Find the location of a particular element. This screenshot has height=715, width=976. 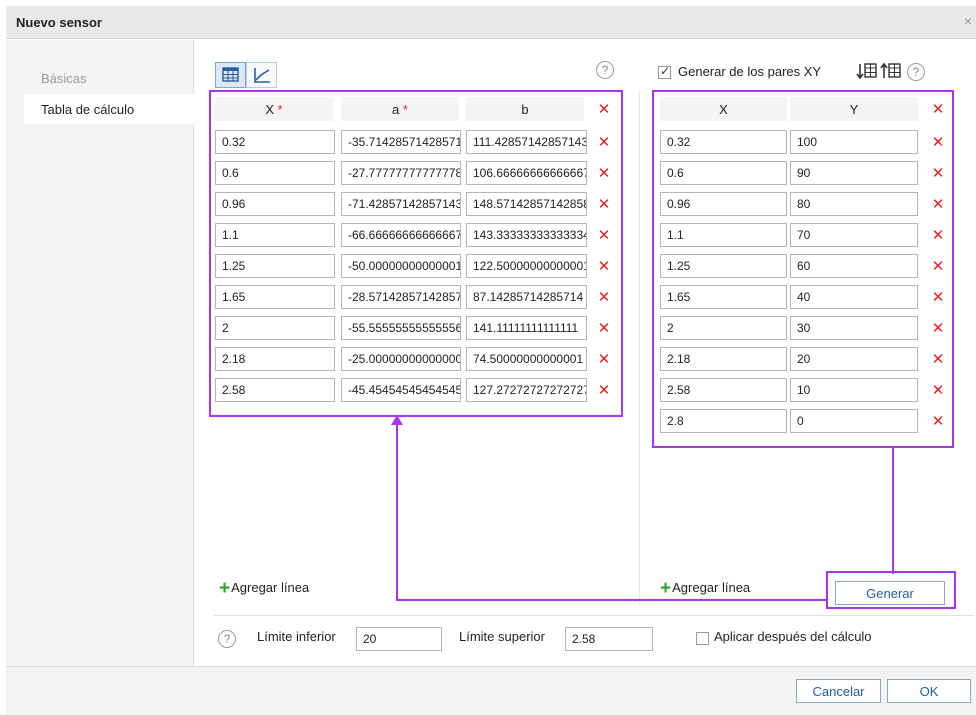

chart-view-button is located at coordinates (261, 75).